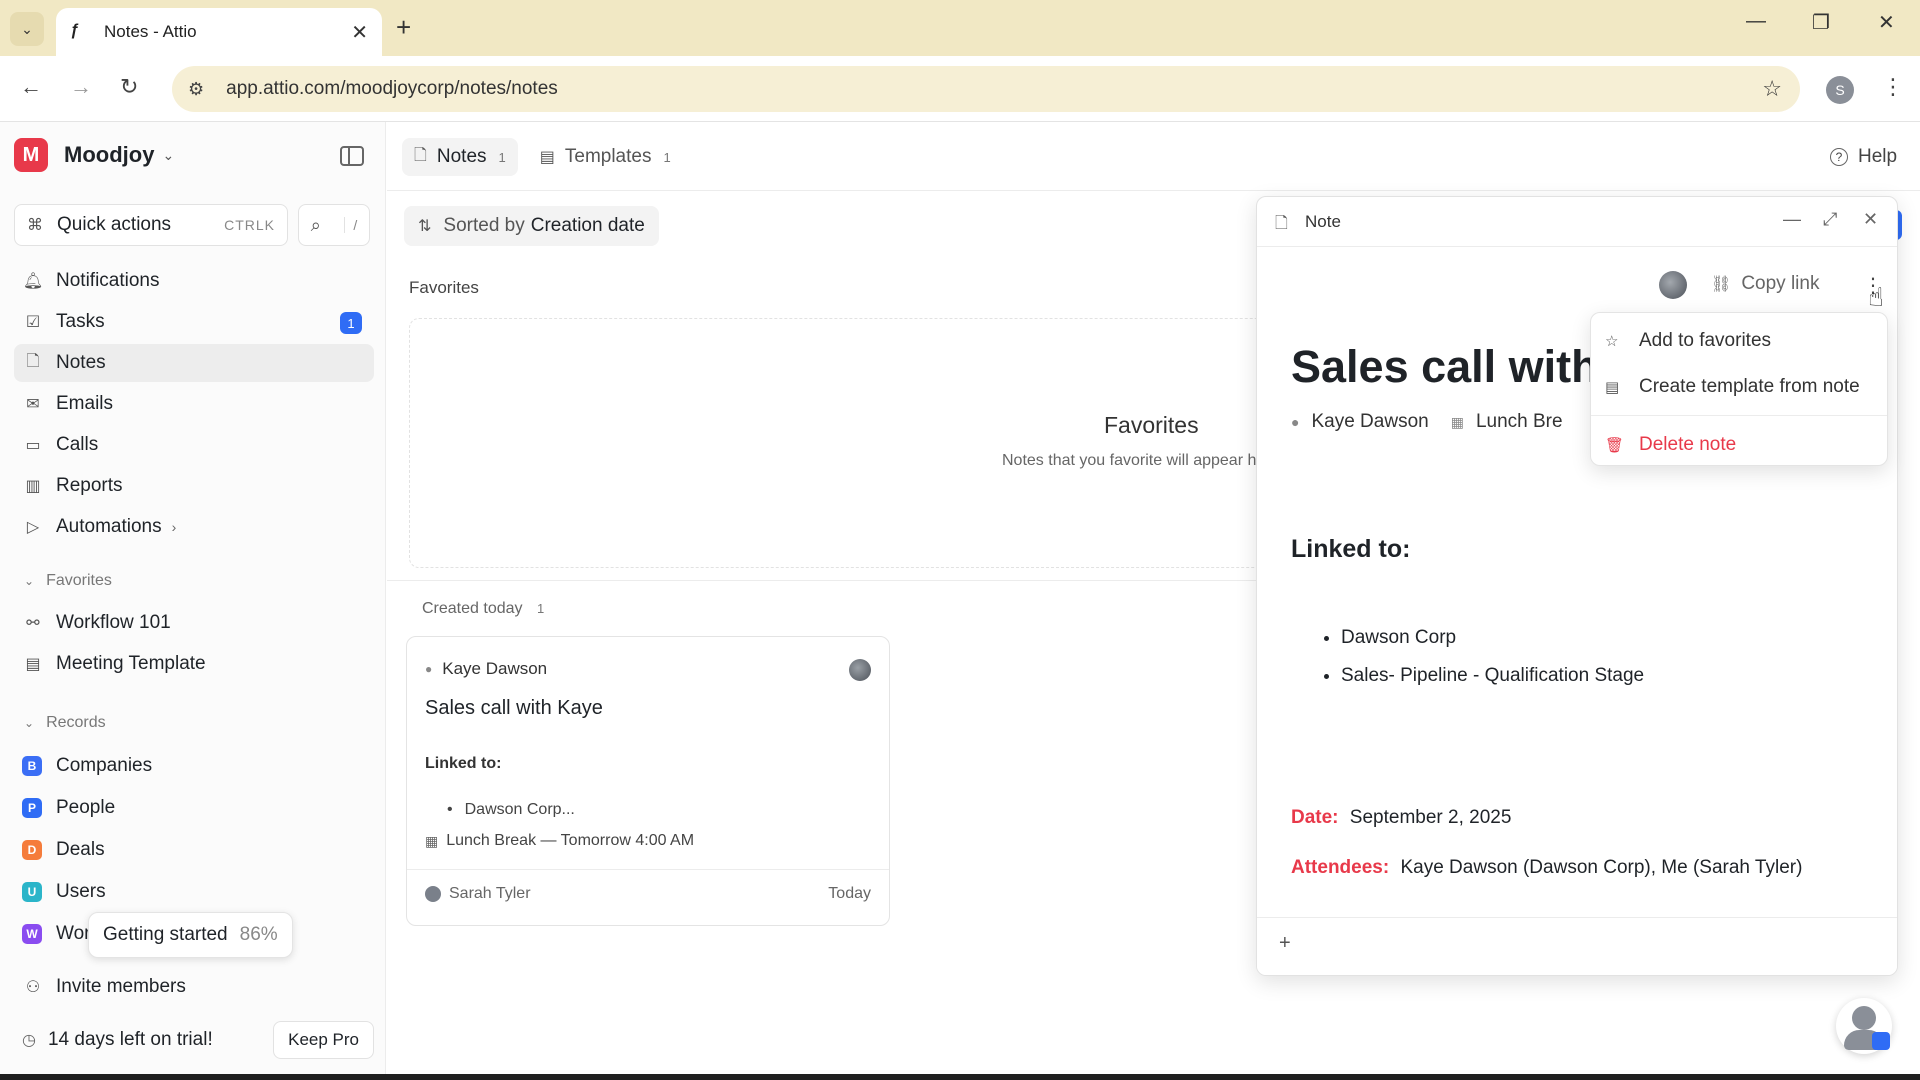 The width and height of the screenshot is (1920, 1080). What do you see at coordinates (65, 723) in the screenshot?
I see `records-section-header: ⌄ Records` at bounding box center [65, 723].